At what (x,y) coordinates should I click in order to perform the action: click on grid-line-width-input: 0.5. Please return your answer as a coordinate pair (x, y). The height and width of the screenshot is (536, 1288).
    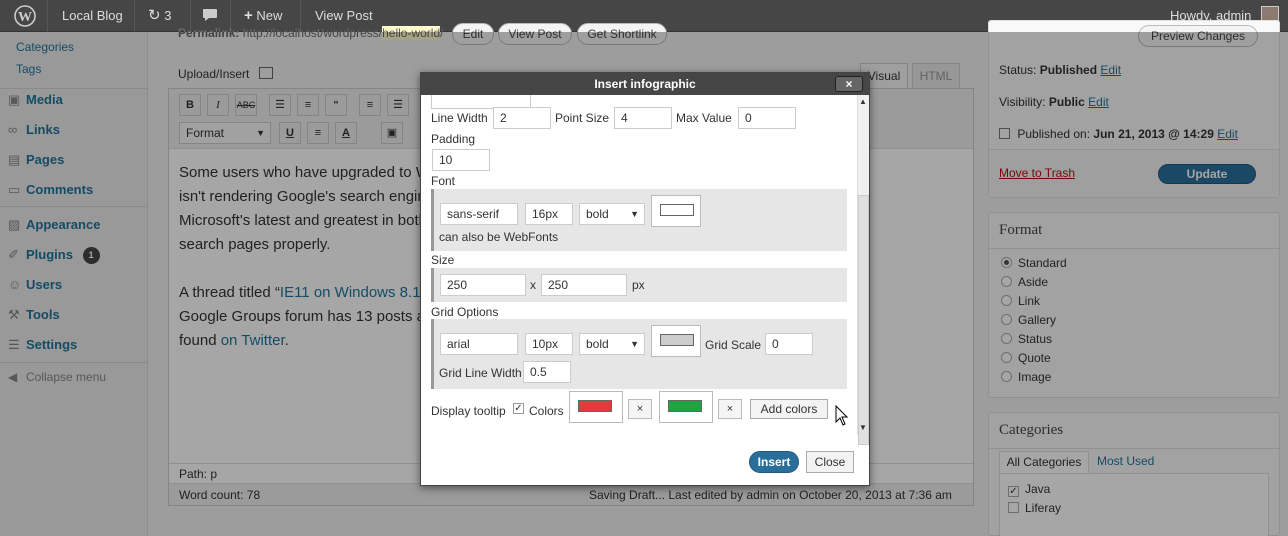
    Looking at the image, I should click on (547, 372).